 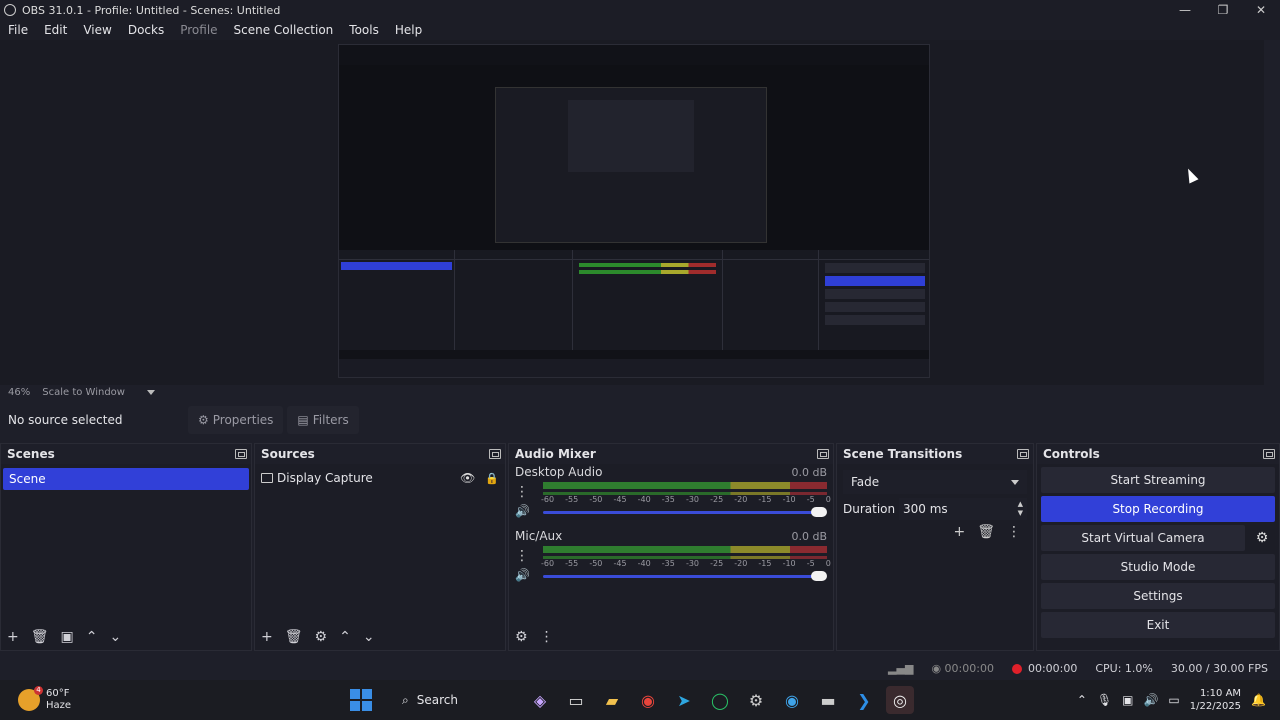 What do you see at coordinates (492, 478) in the screenshot?
I see `lock-icon: 🔒` at bounding box center [492, 478].